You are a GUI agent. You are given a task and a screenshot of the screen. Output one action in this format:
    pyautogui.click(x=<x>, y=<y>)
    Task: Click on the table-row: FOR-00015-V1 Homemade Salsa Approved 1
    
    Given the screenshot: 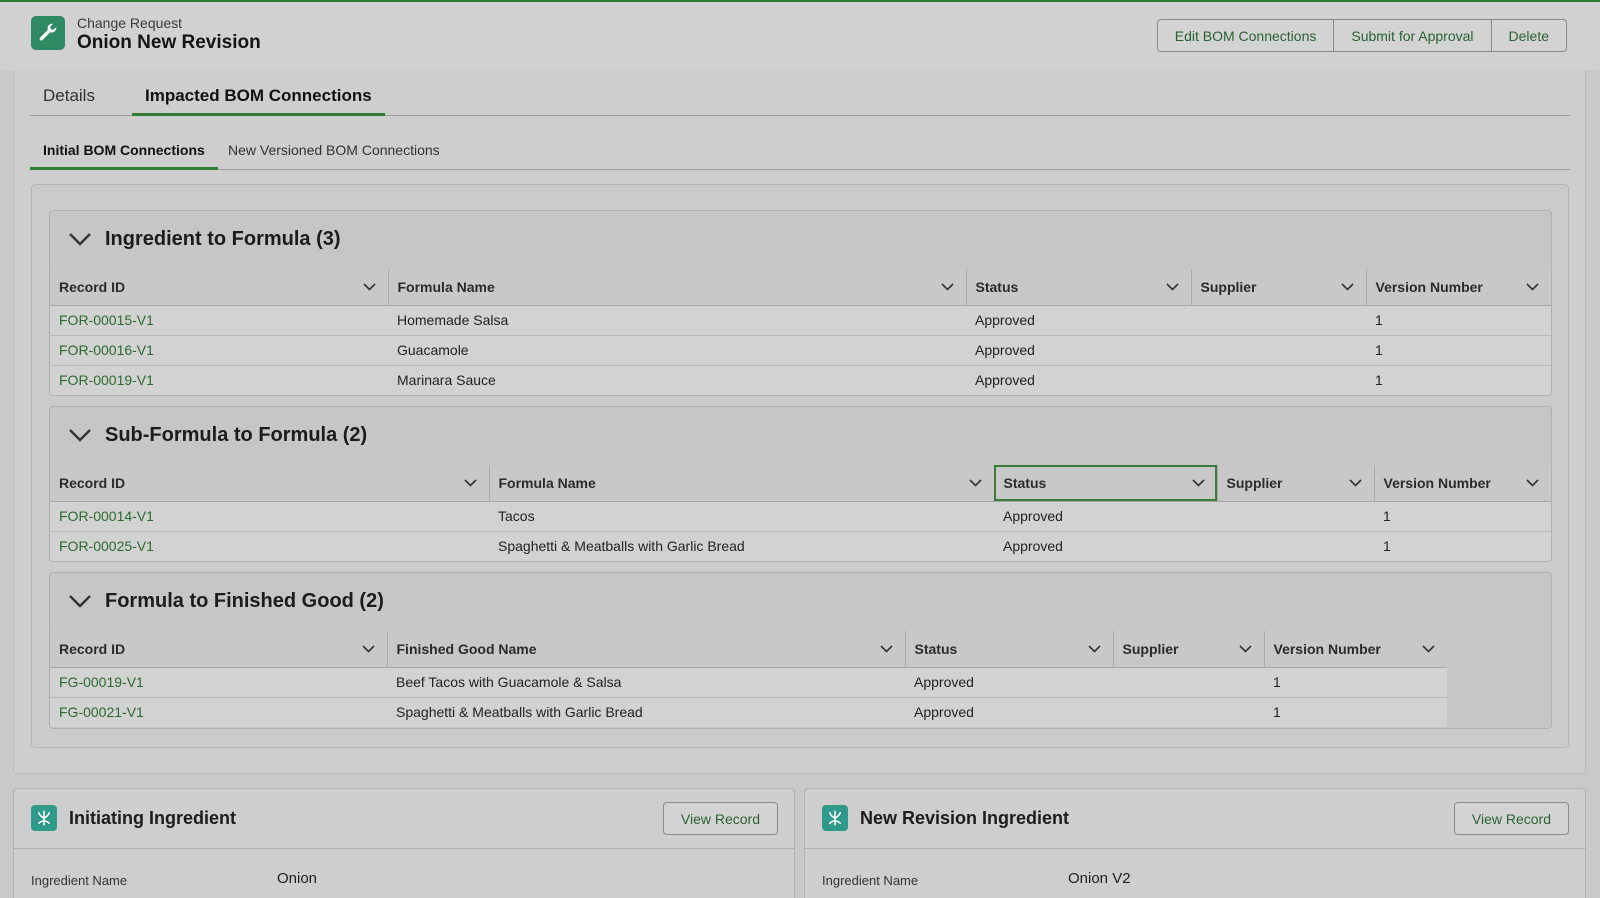 What is the action you would take?
    pyautogui.click(x=800, y=320)
    